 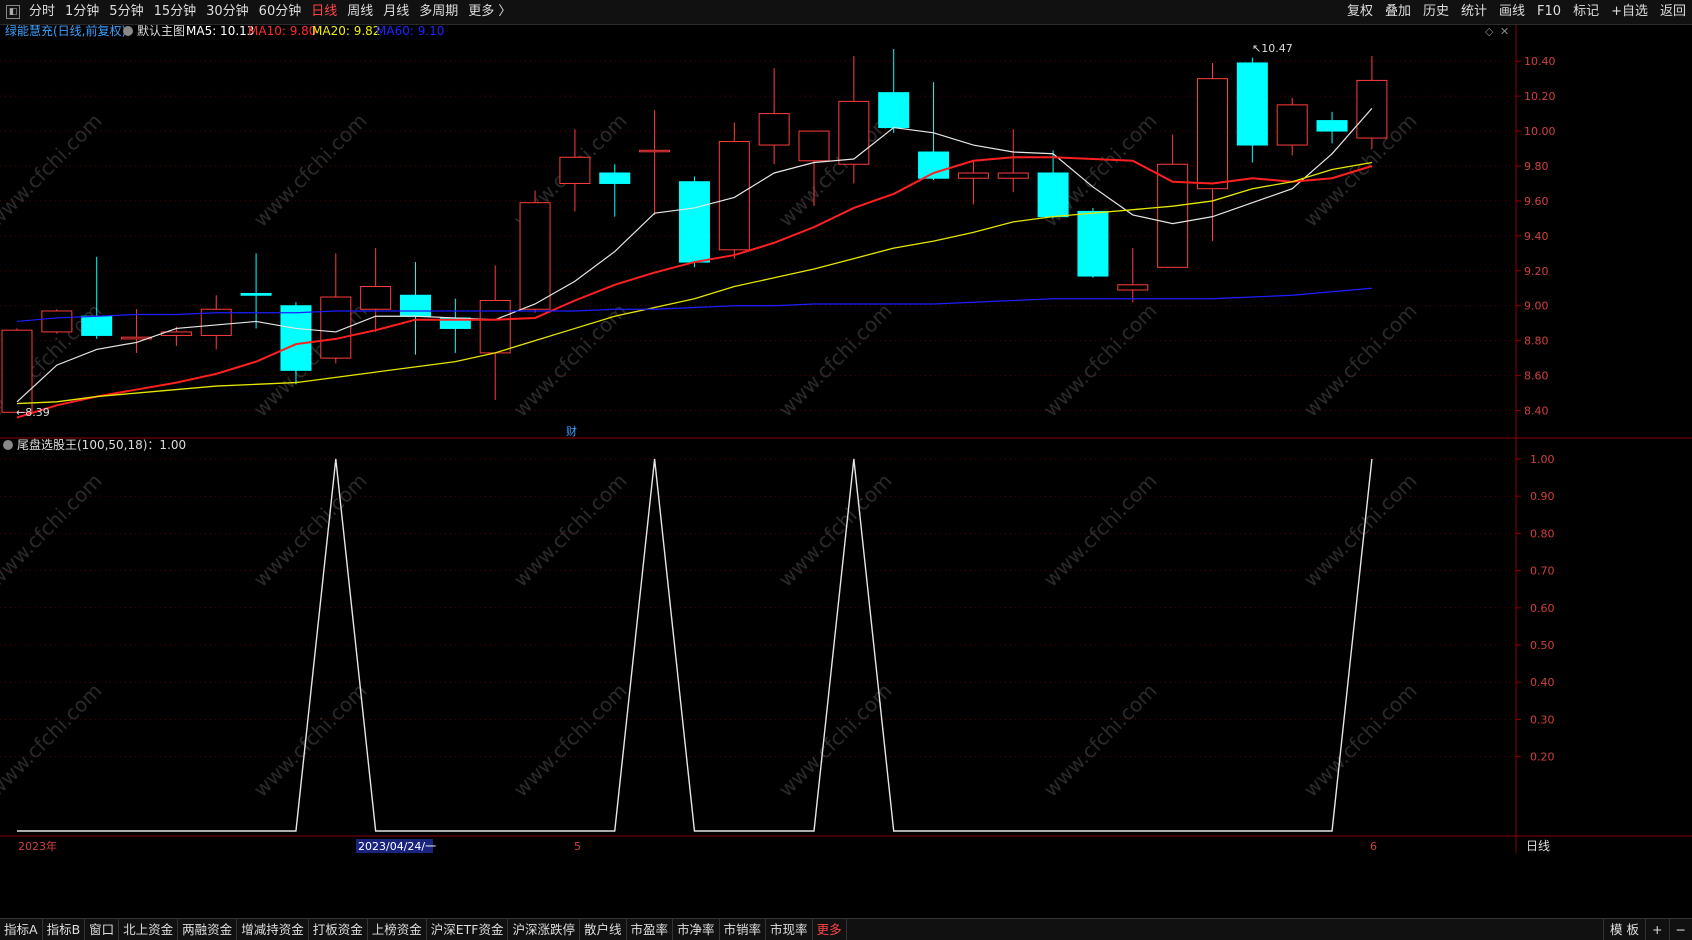 I want to click on high-price-marker: ↖10.47, so click(x=1272, y=48).